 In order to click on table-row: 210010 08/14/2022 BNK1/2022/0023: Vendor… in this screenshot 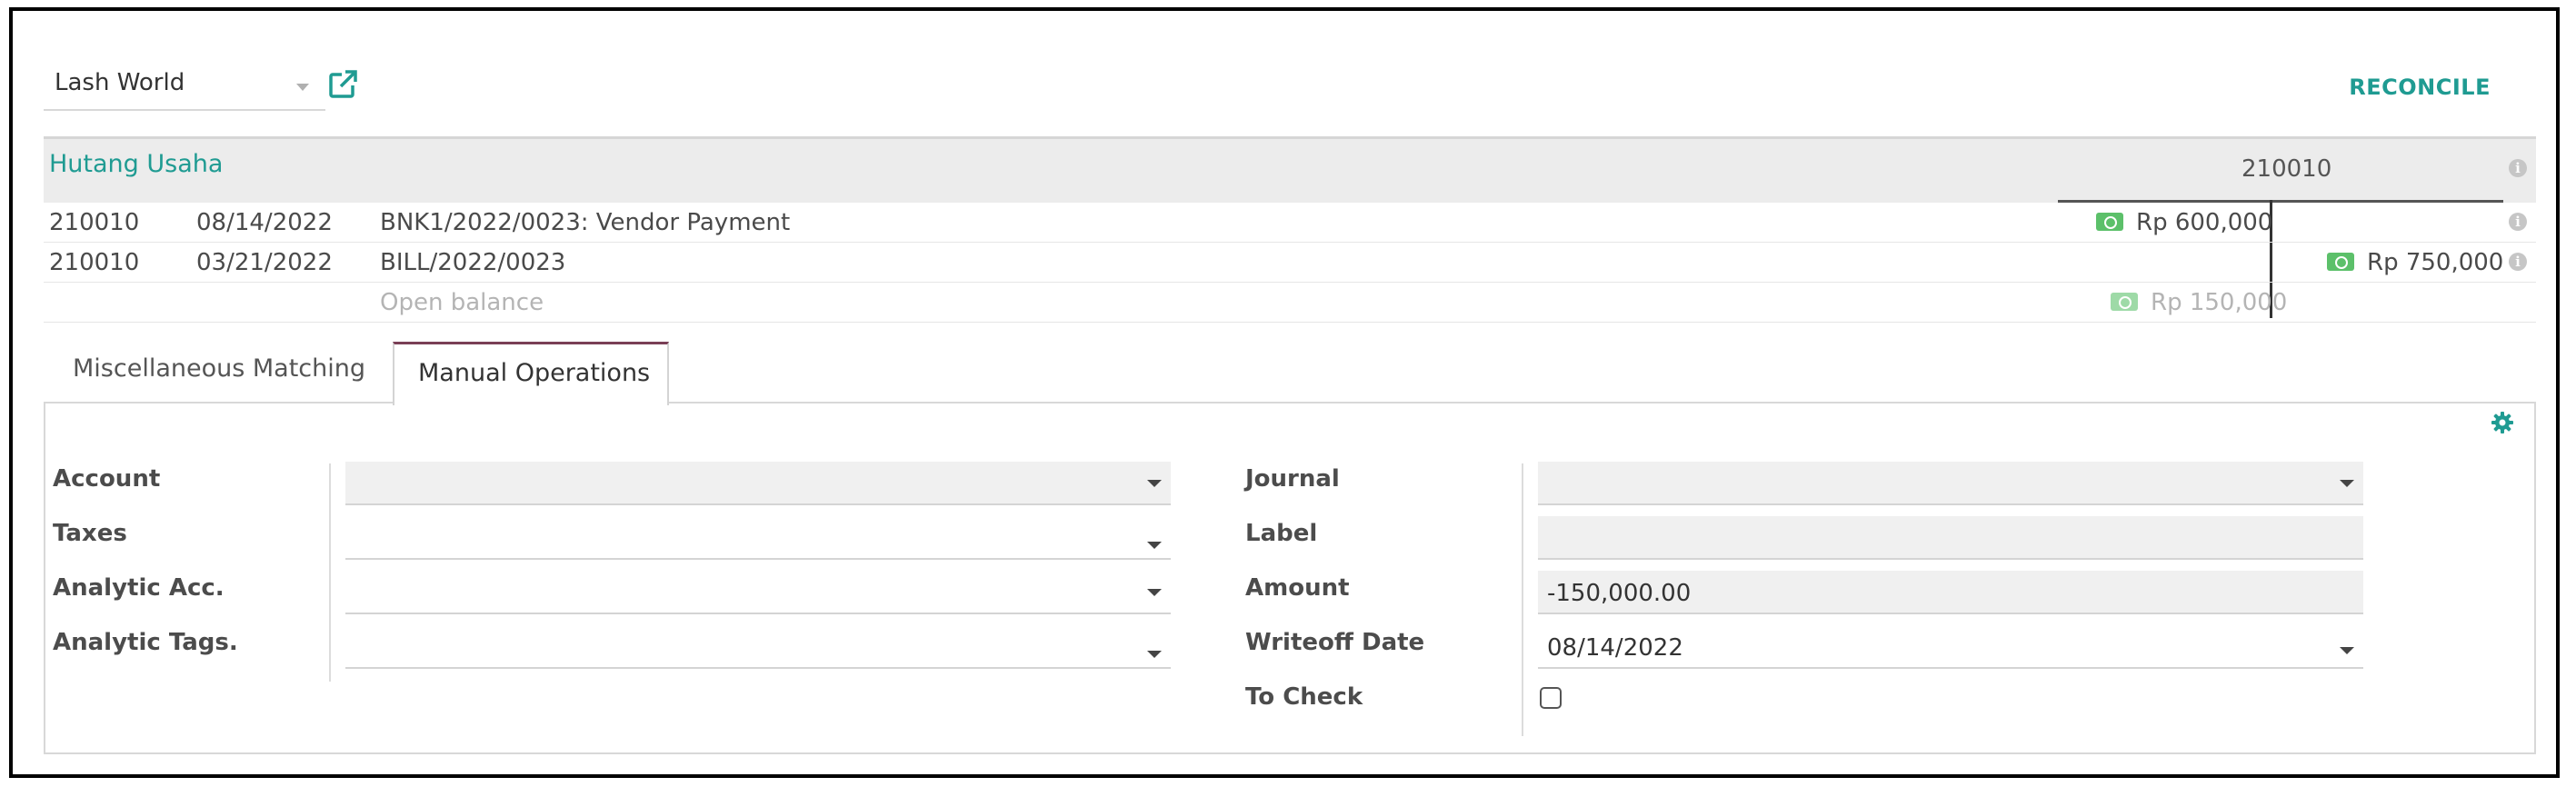, I will do `click(1290, 222)`.